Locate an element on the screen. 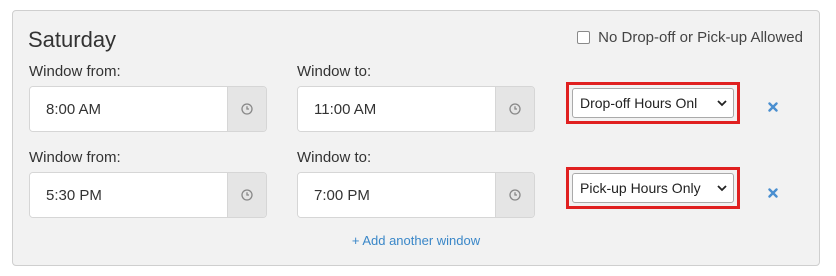 The image size is (836, 276). window-type-select: Drop-off Hours Onl is located at coordinates (653, 103).